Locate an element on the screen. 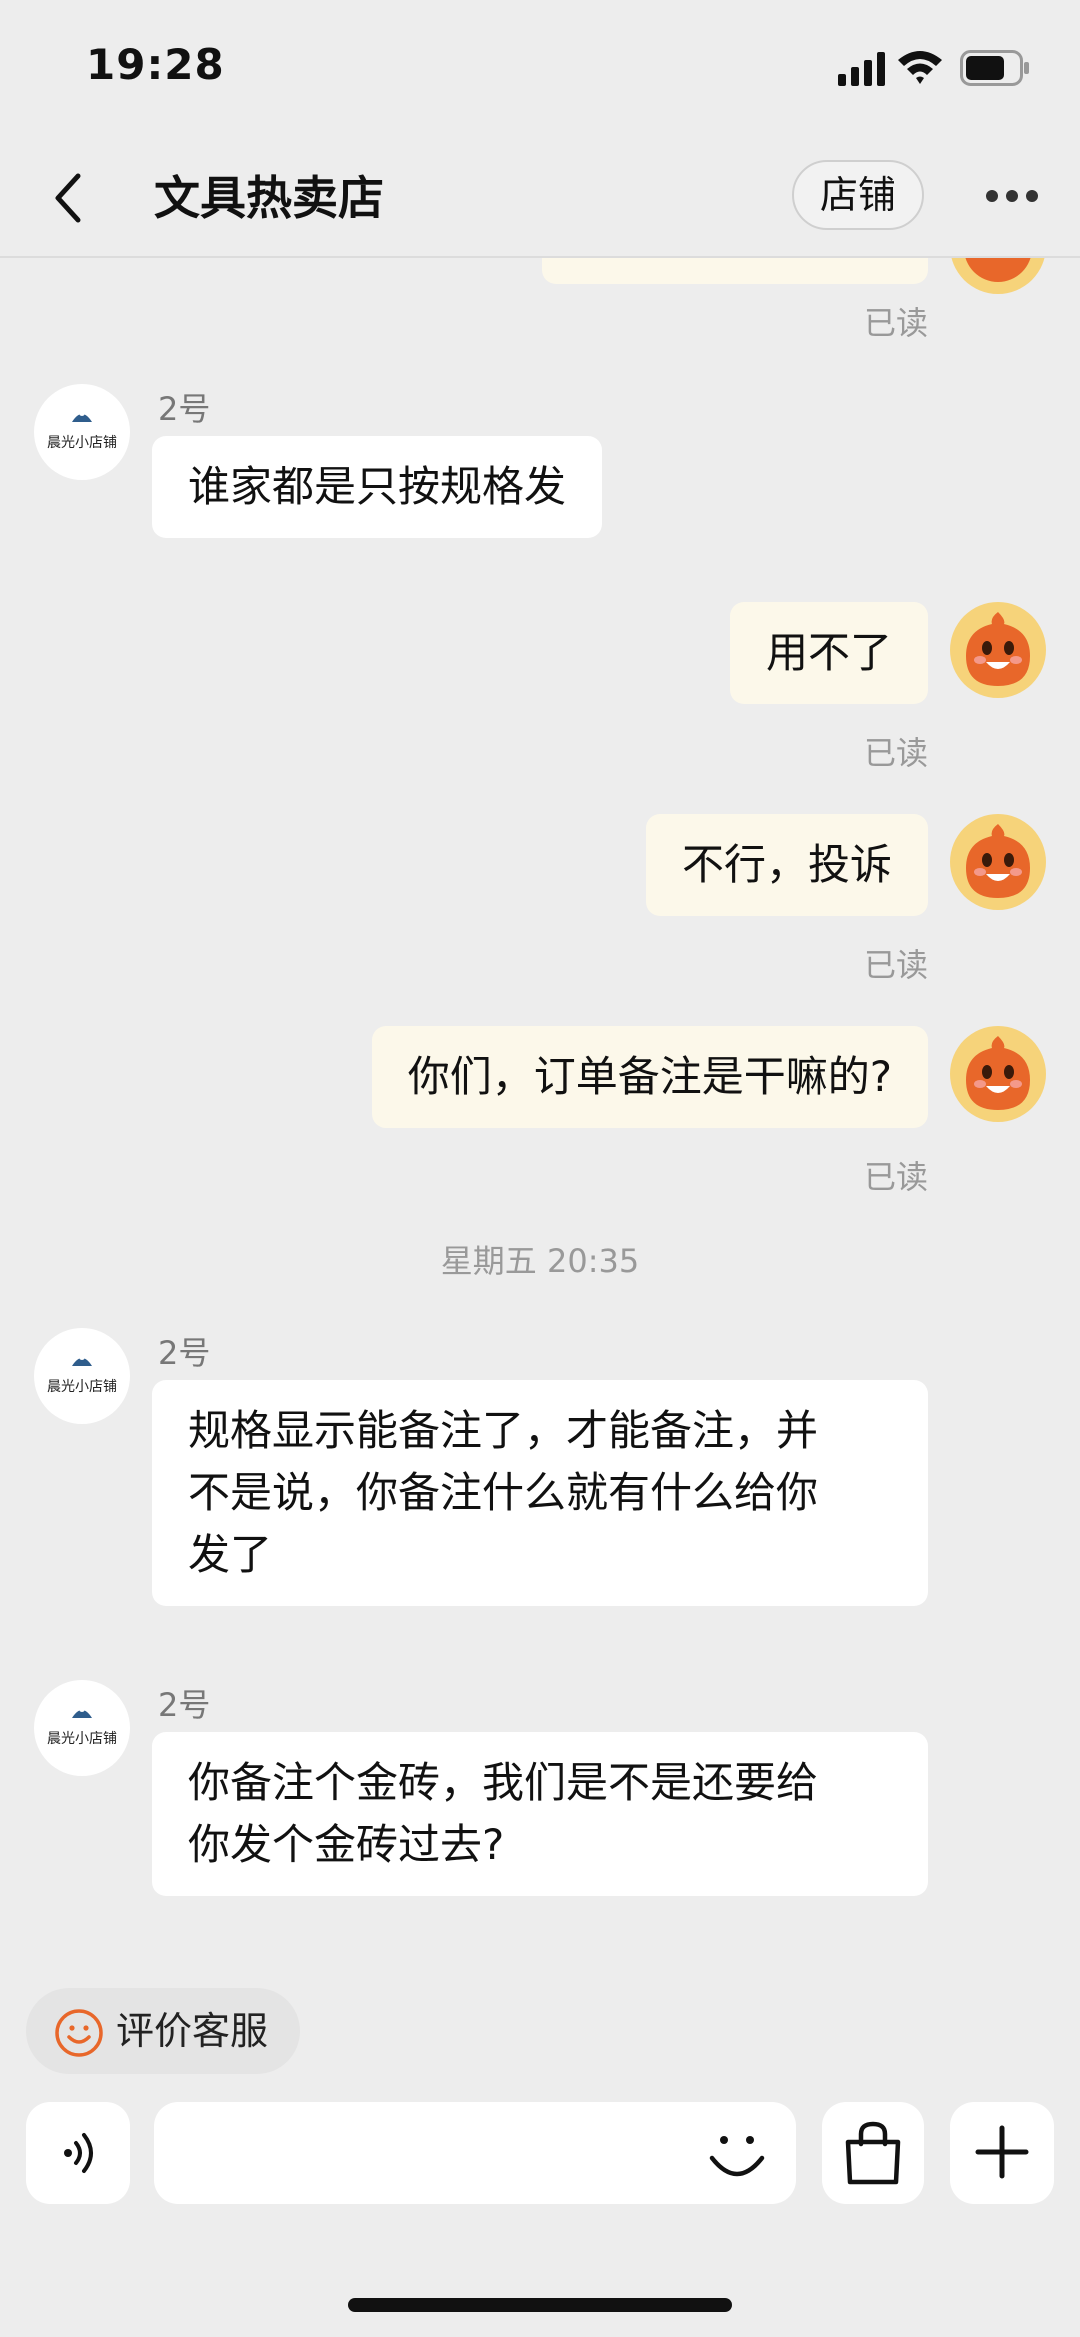 This screenshot has height=2337, width=1080. battery-icon is located at coordinates (994, 68).